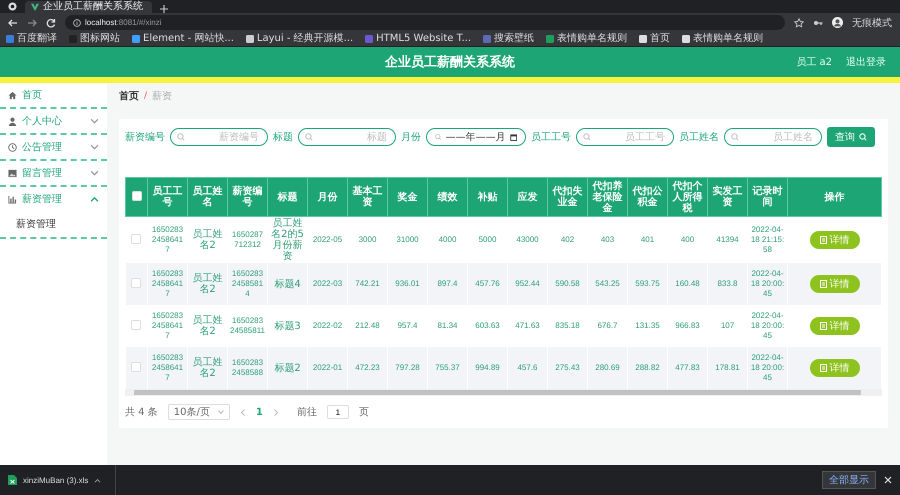  Describe the element at coordinates (347, 137) in the screenshot. I see `search-field: 标题` at that location.